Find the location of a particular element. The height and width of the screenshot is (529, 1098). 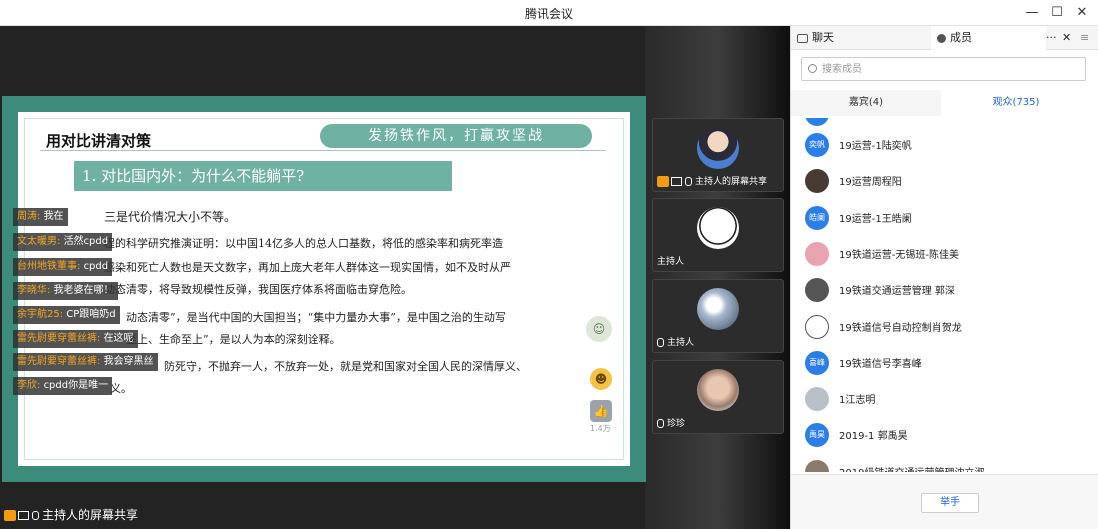

tab-chat: 聊天 is located at coordinates (861, 38).